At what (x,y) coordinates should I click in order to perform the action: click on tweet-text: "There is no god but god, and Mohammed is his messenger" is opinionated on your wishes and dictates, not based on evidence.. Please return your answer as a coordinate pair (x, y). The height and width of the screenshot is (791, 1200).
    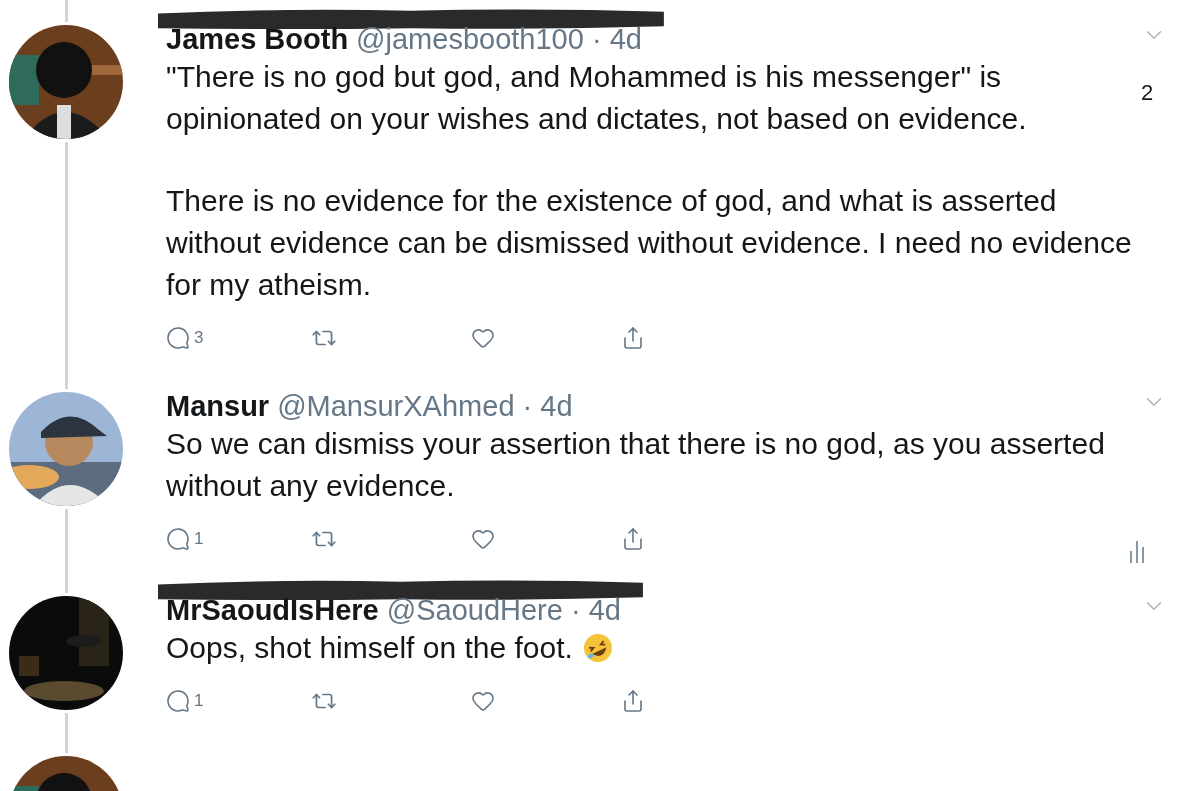
    Looking at the image, I should click on (597, 98).